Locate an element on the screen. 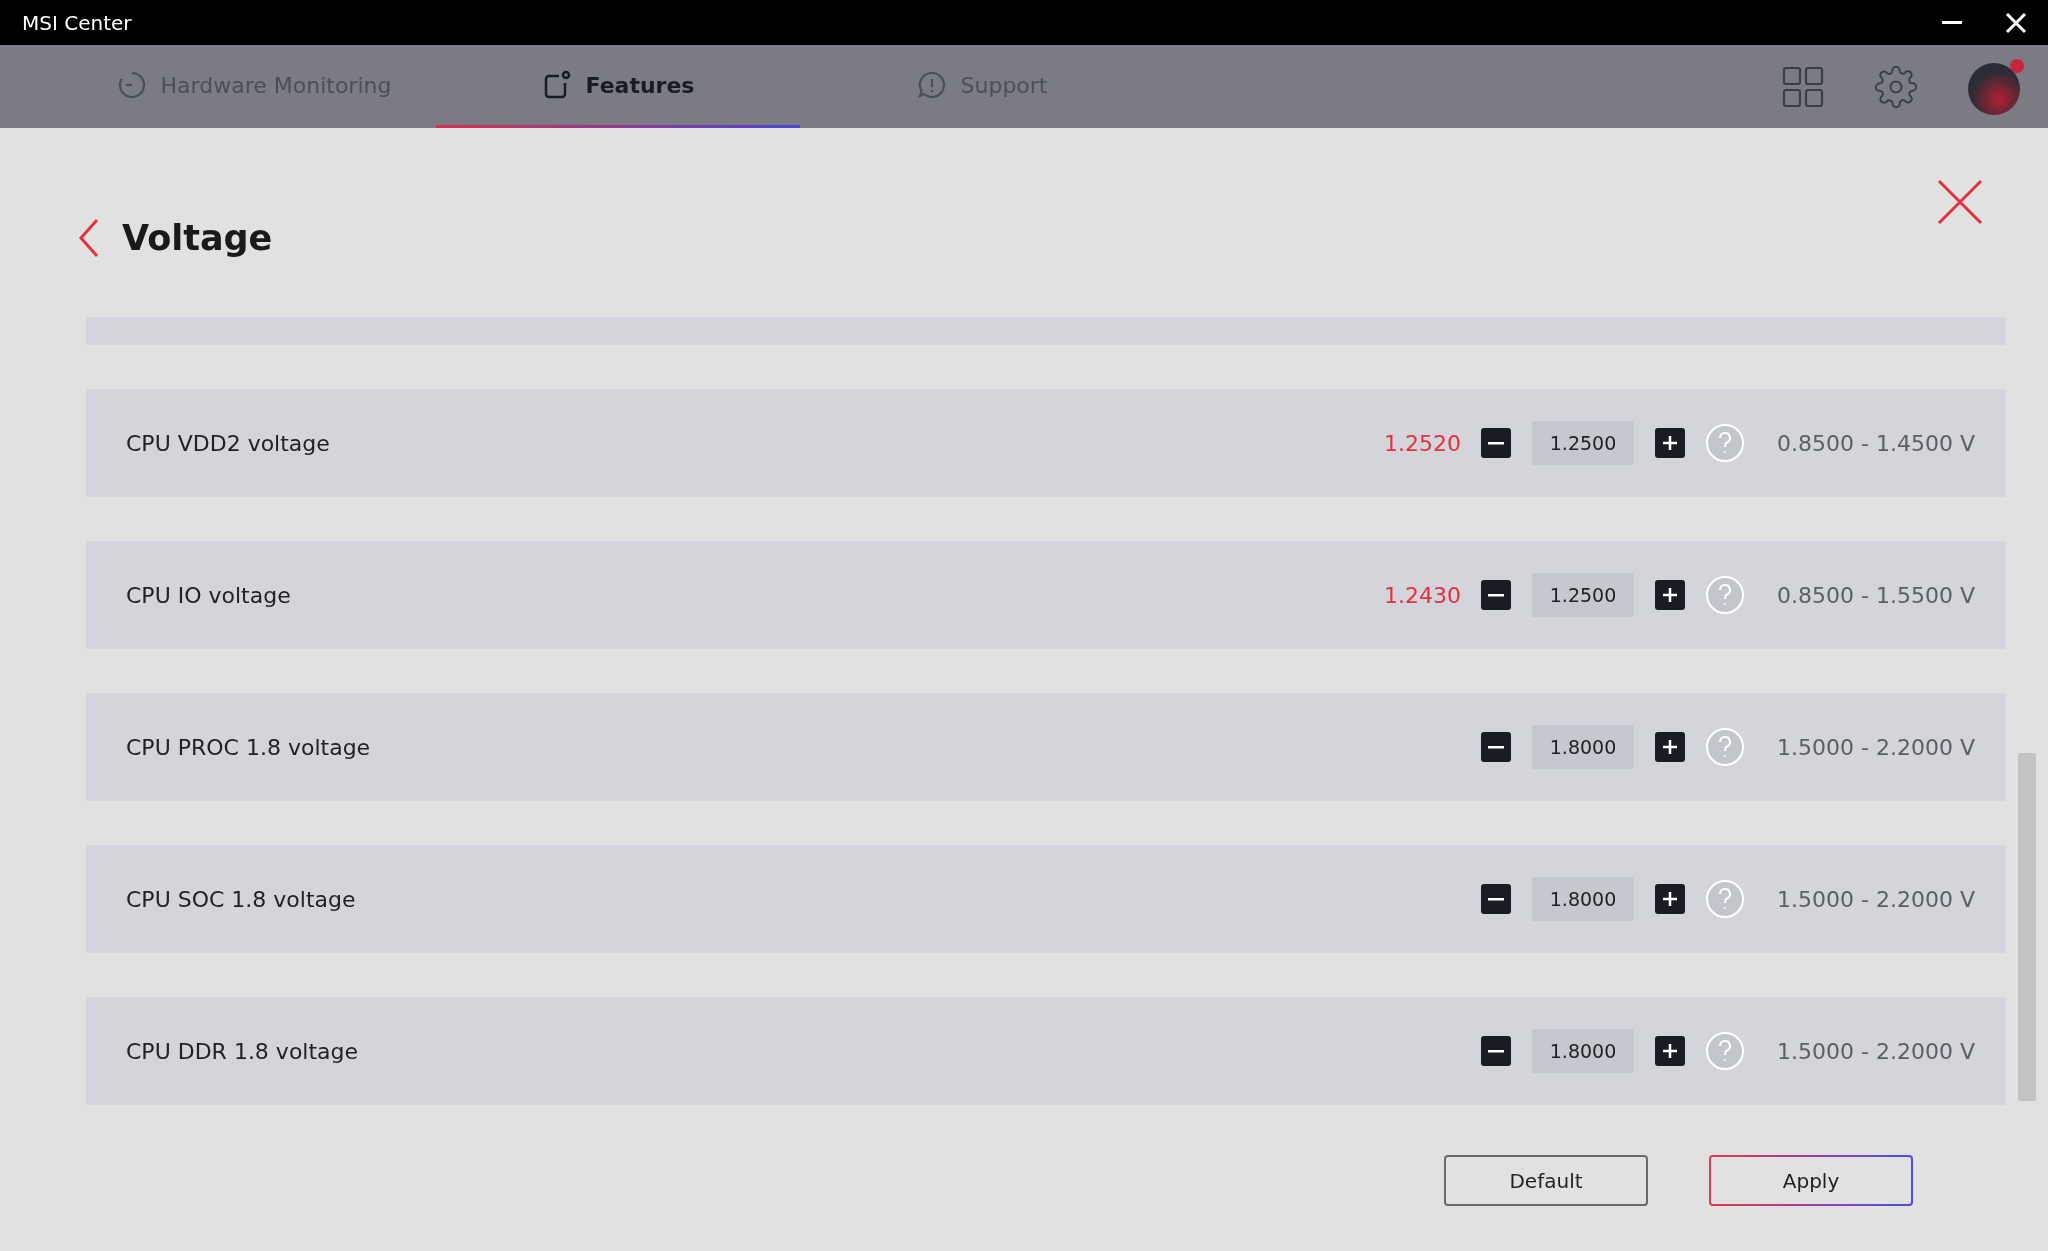 The width and height of the screenshot is (2048, 1251). default-button: Default is located at coordinates (1546, 1180).